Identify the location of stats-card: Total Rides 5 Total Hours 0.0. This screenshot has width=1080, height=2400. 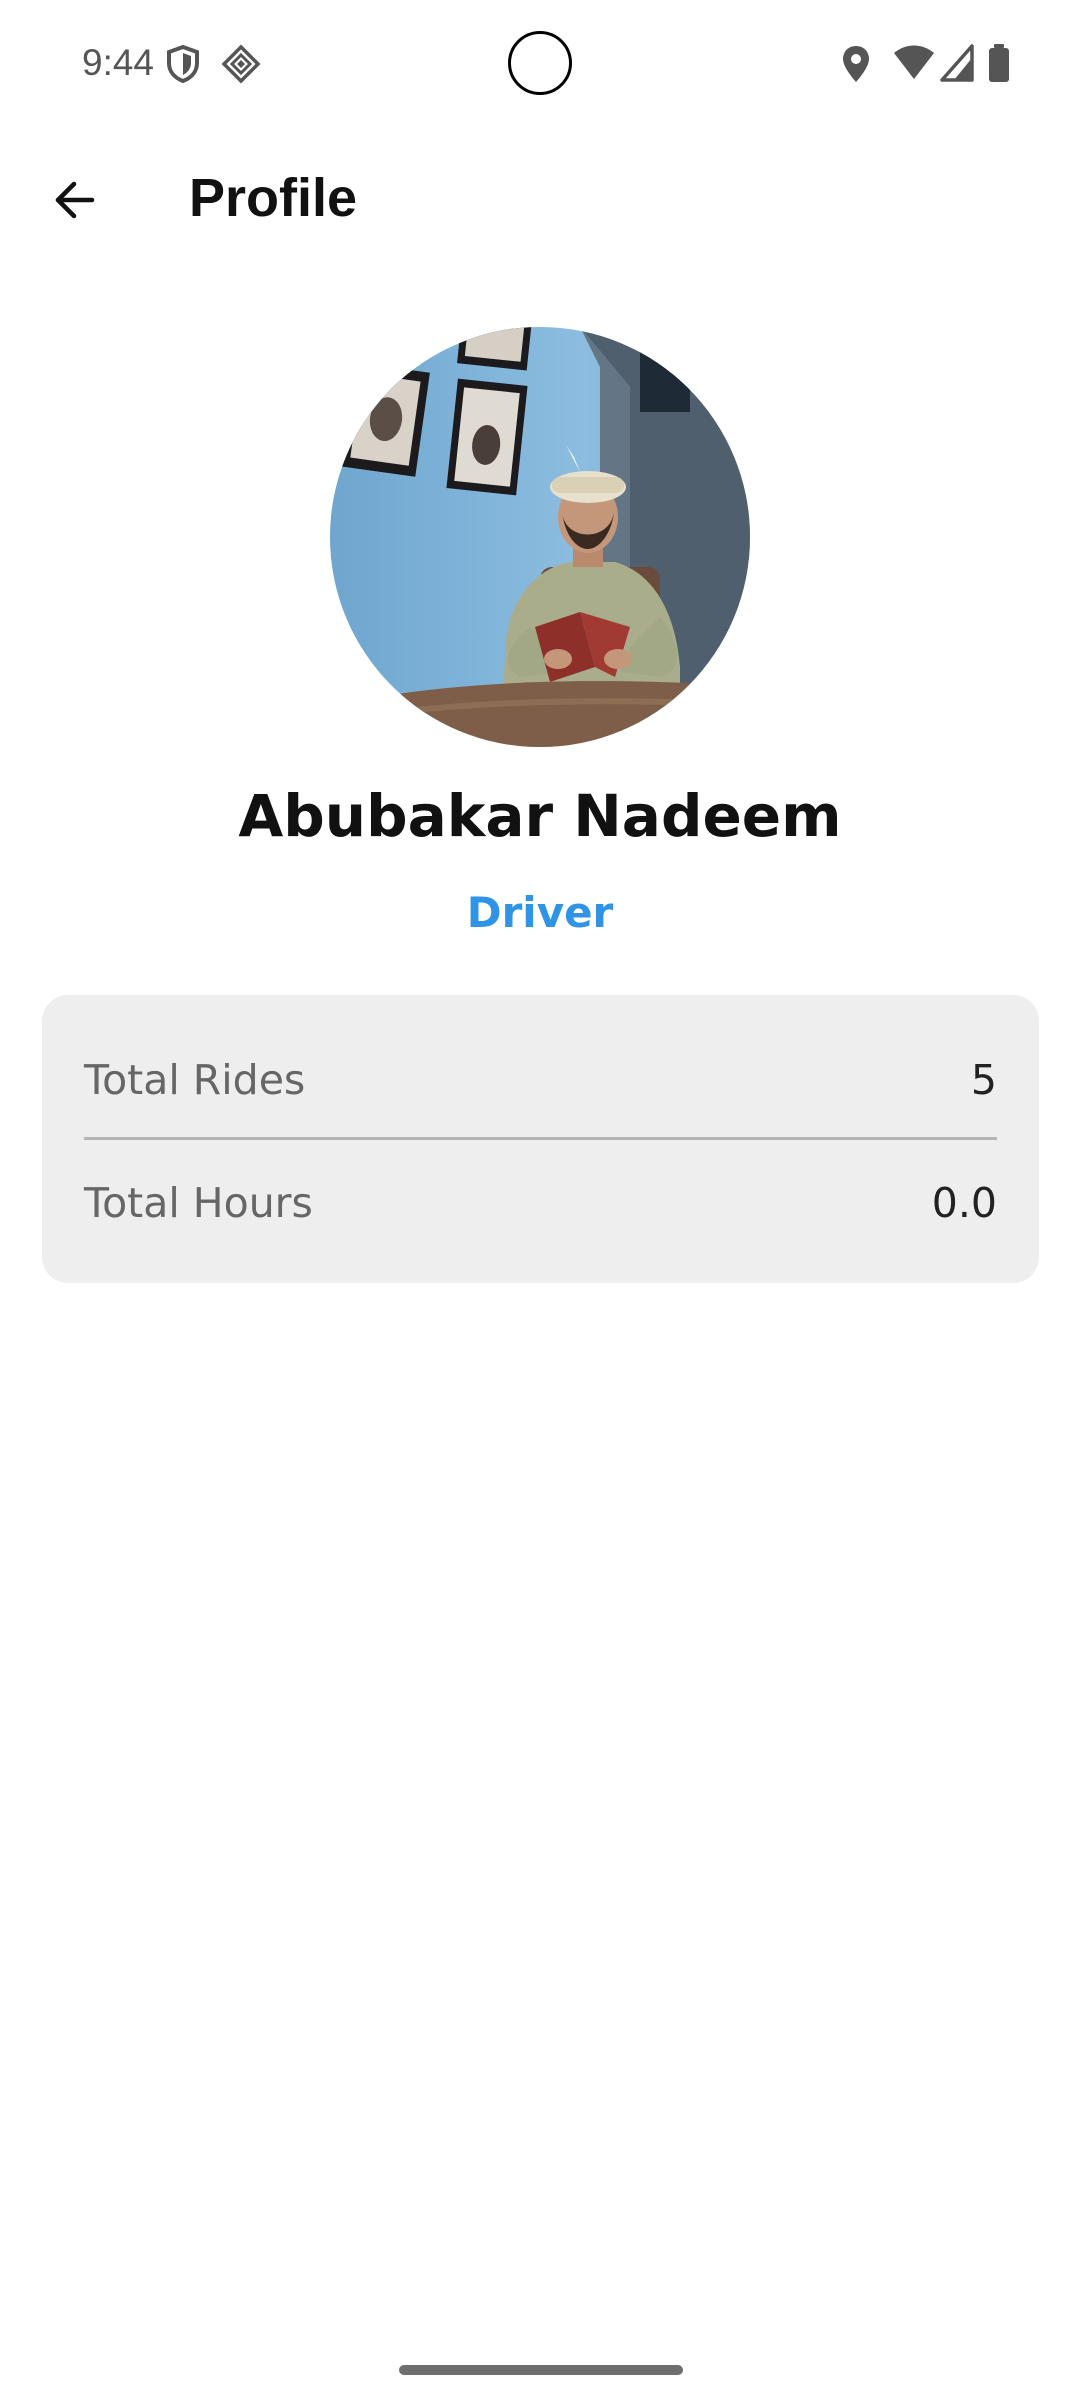
(540, 1139).